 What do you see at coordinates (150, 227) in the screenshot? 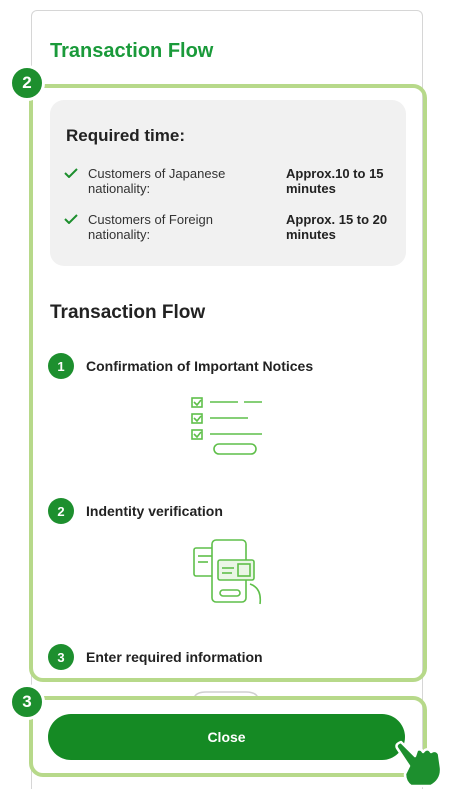
I see `time-row-label: Customers of Foreign nationality:` at bounding box center [150, 227].